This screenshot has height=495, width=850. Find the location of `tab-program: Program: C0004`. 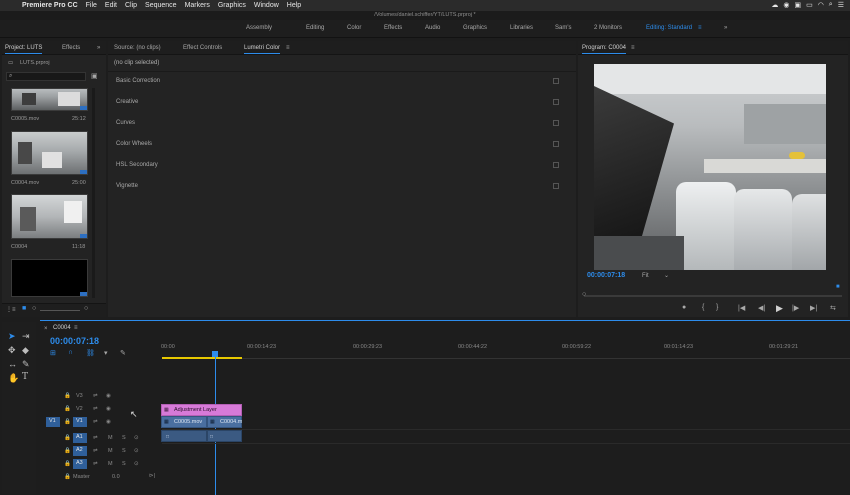

tab-program: Program: C0004 is located at coordinates (604, 49).